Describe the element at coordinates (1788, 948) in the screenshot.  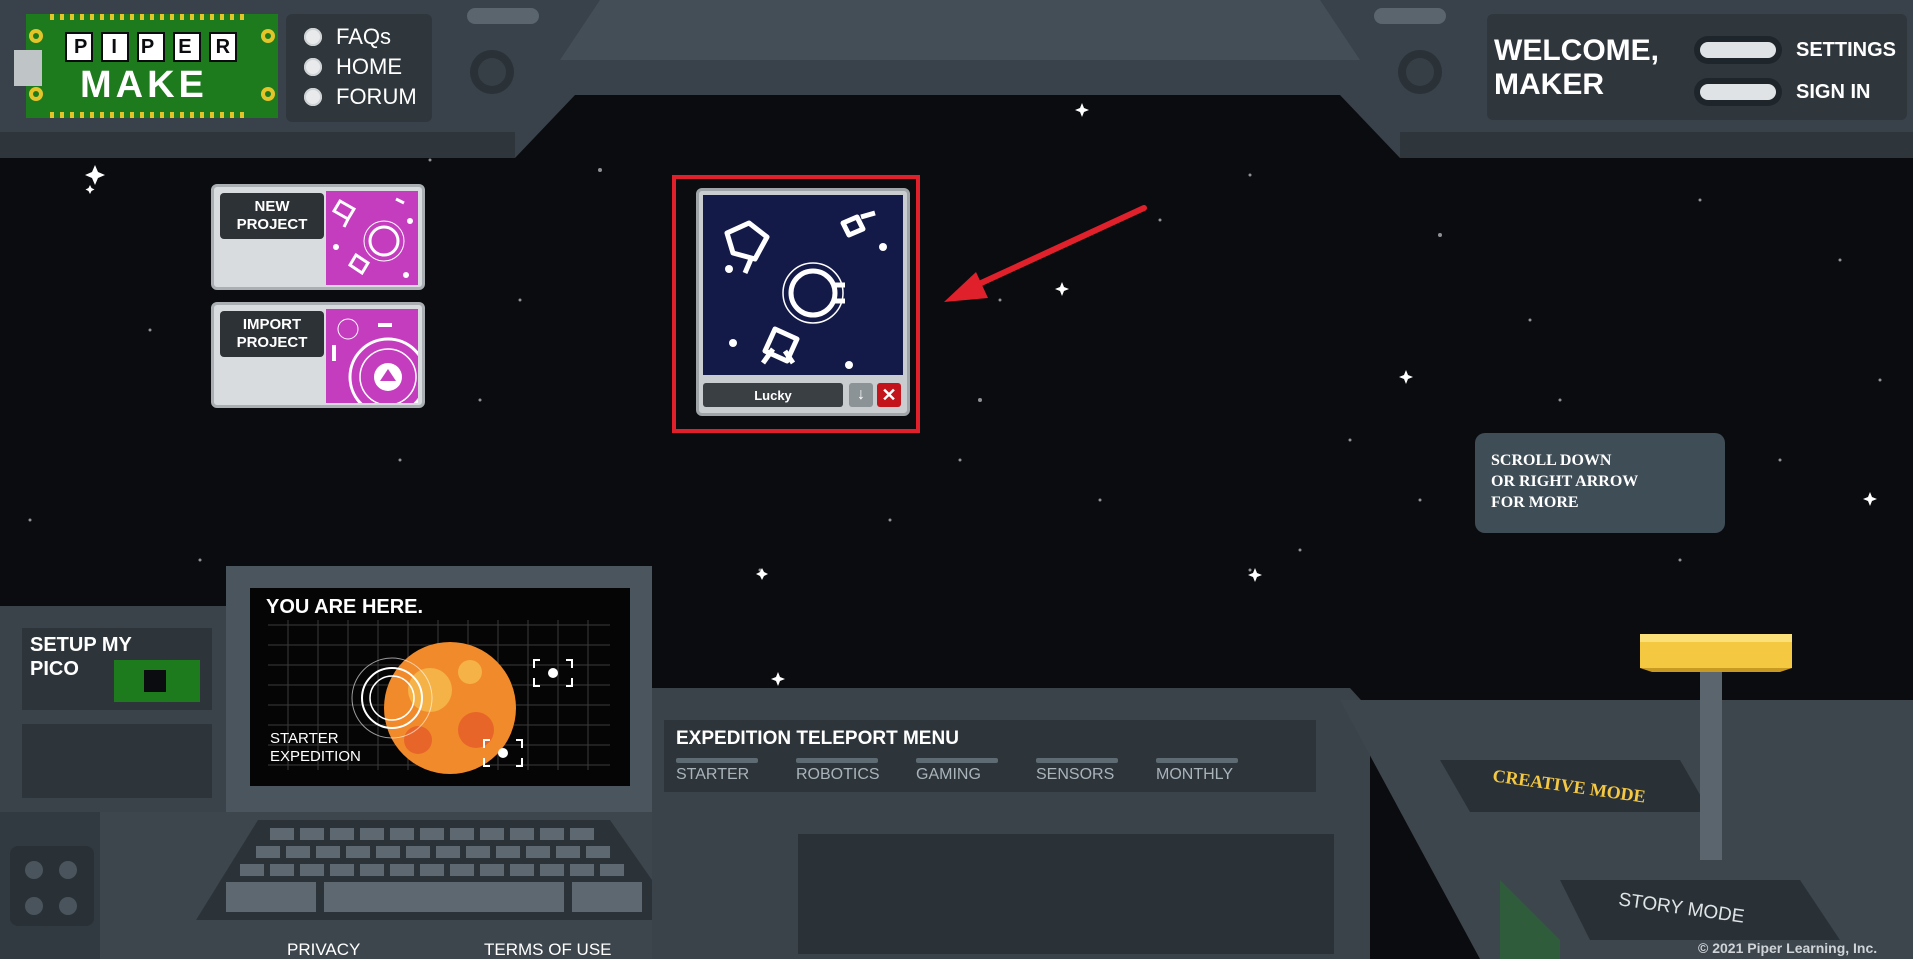
I see `copyright-text: © 2021 Piper Learning, Inc.` at that location.